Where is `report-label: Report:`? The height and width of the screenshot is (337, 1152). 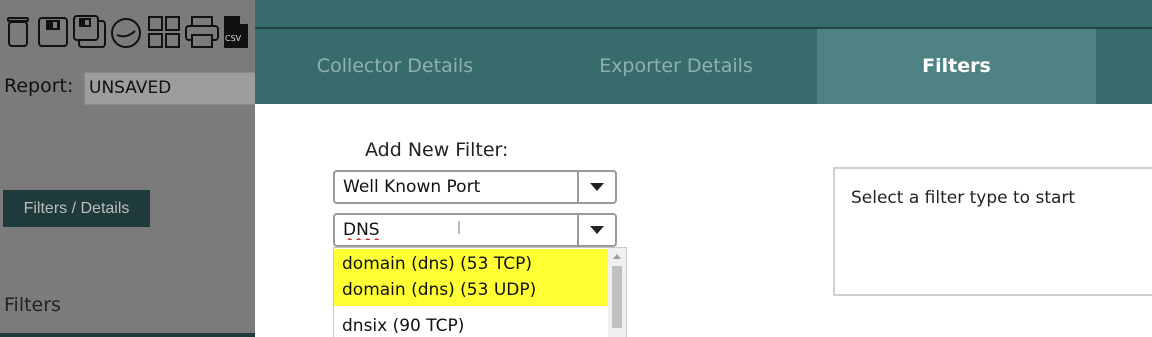 report-label: Report: is located at coordinates (39, 86).